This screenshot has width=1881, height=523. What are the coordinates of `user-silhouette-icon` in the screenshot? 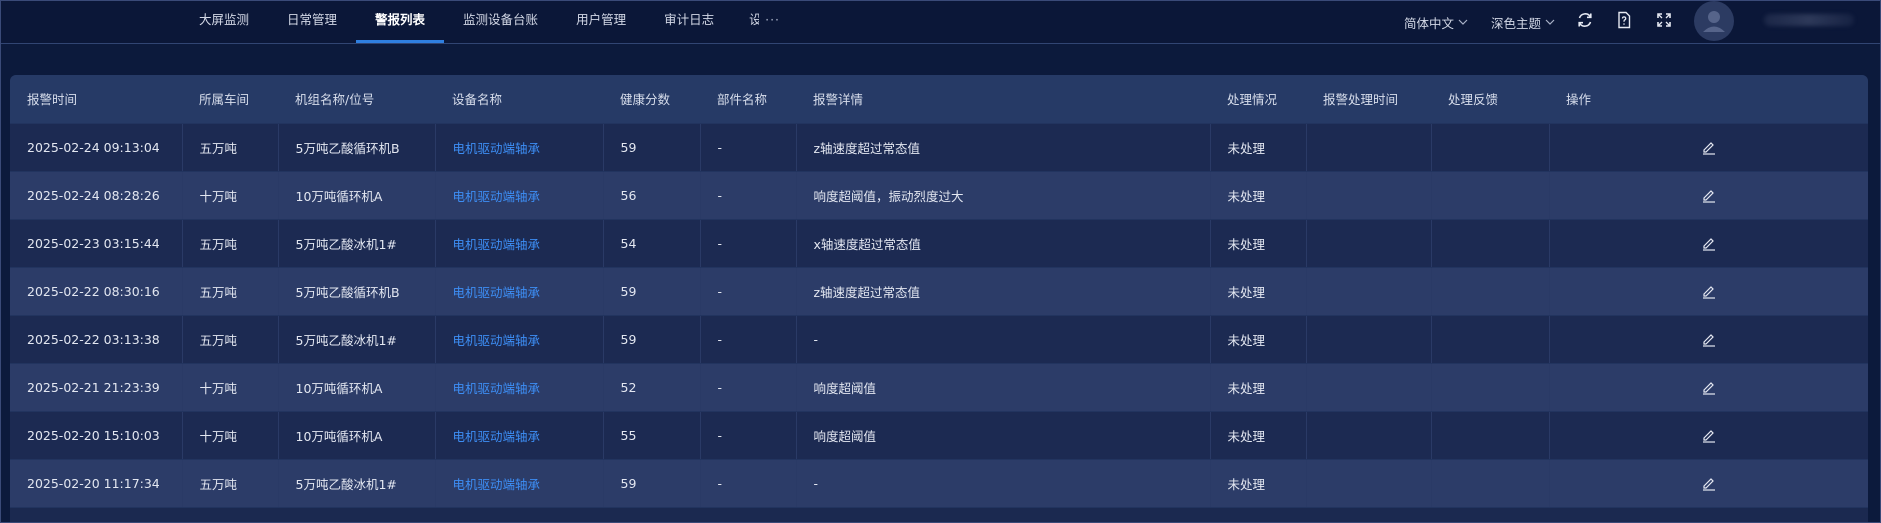 It's located at (1714, 21).